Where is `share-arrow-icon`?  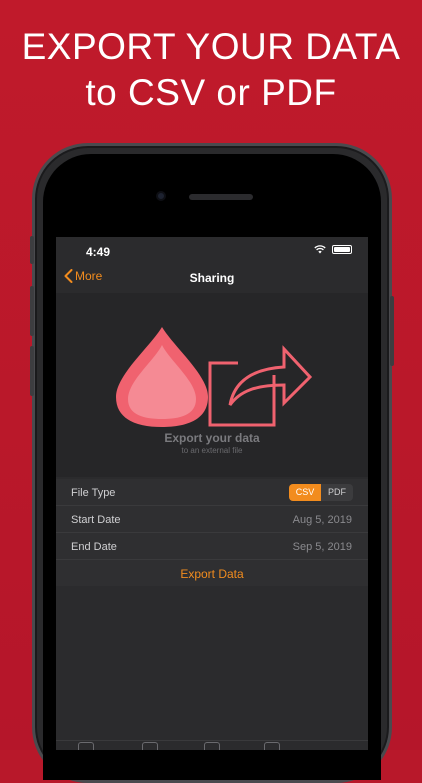 share-arrow-icon is located at coordinates (260, 386).